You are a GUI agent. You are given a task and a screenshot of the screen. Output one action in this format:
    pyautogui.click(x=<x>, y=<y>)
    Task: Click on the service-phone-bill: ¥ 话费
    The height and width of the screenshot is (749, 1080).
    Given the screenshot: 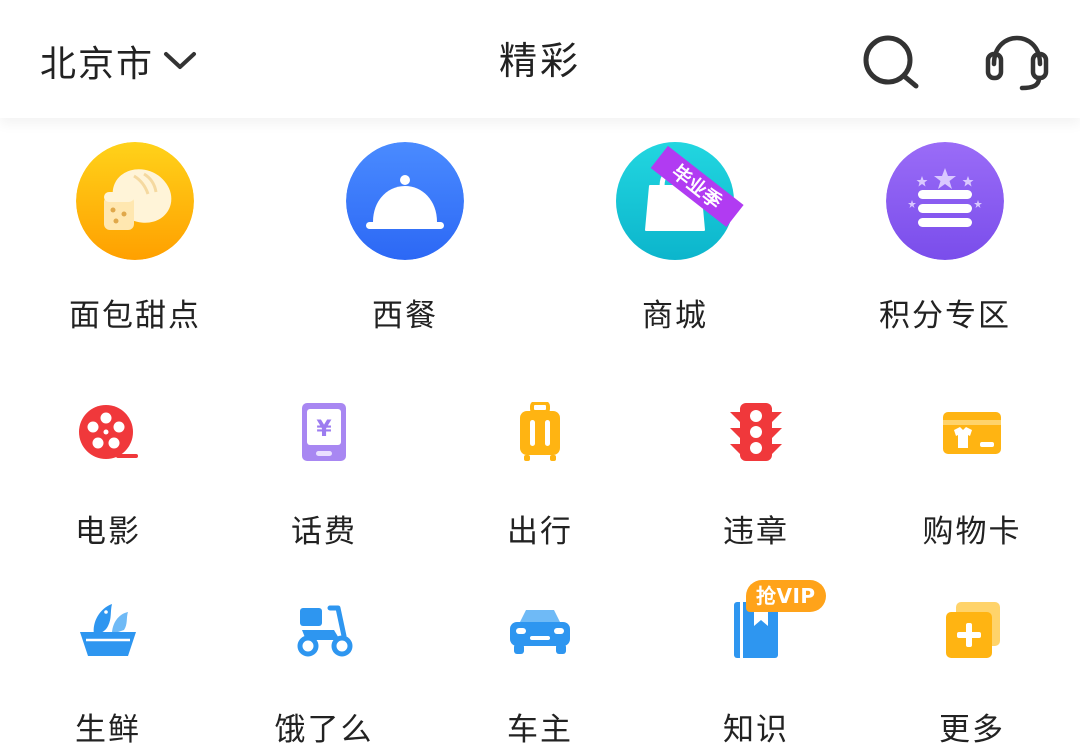 What is the action you would take?
    pyautogui.click(x=324, y=487)
    